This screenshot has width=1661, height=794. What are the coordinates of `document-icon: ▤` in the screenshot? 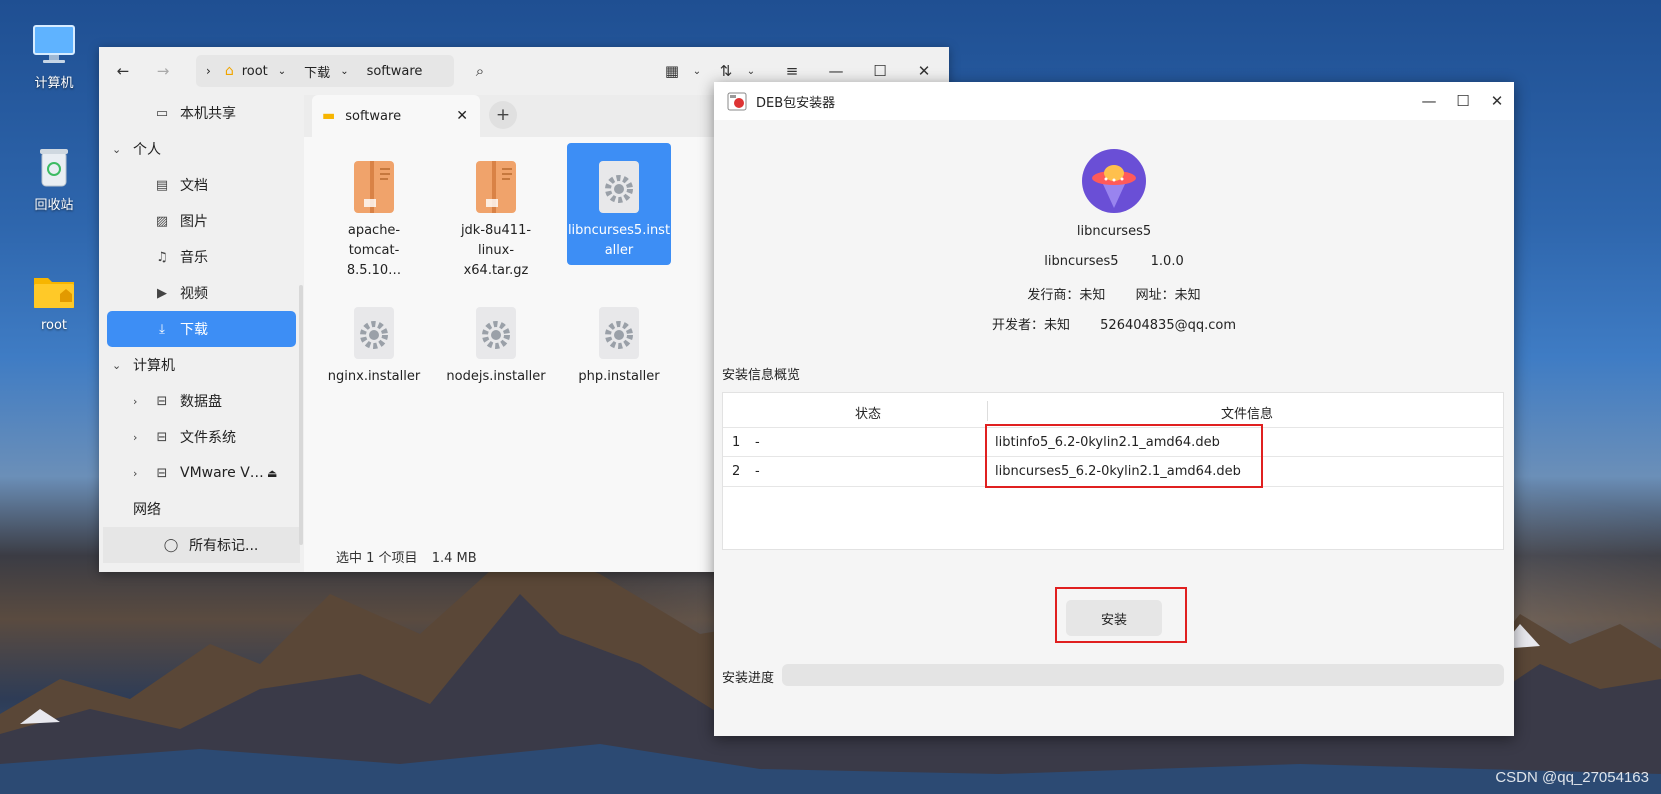 It's located at (162, 185).